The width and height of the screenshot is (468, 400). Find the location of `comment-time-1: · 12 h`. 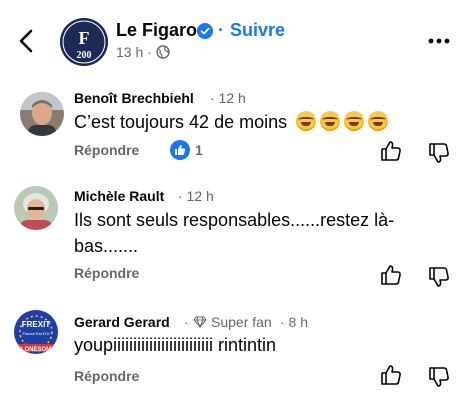

comment-time-1: · 12 h is located at coordinates (228, 98).